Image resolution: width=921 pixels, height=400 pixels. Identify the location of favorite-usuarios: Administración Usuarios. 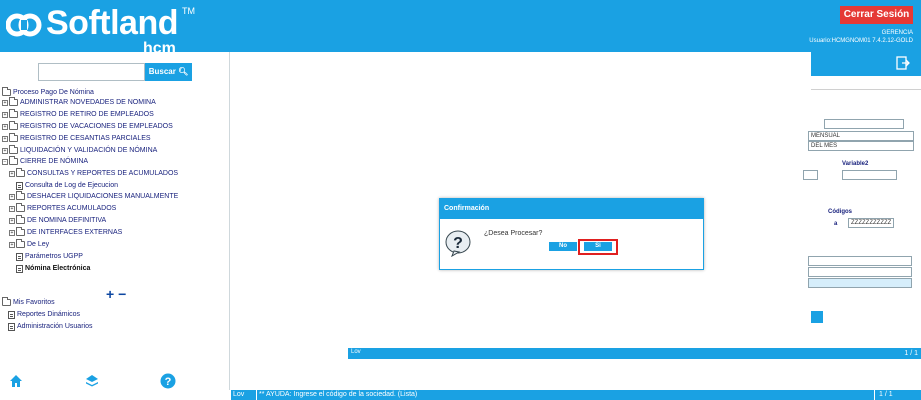
(50, 326).